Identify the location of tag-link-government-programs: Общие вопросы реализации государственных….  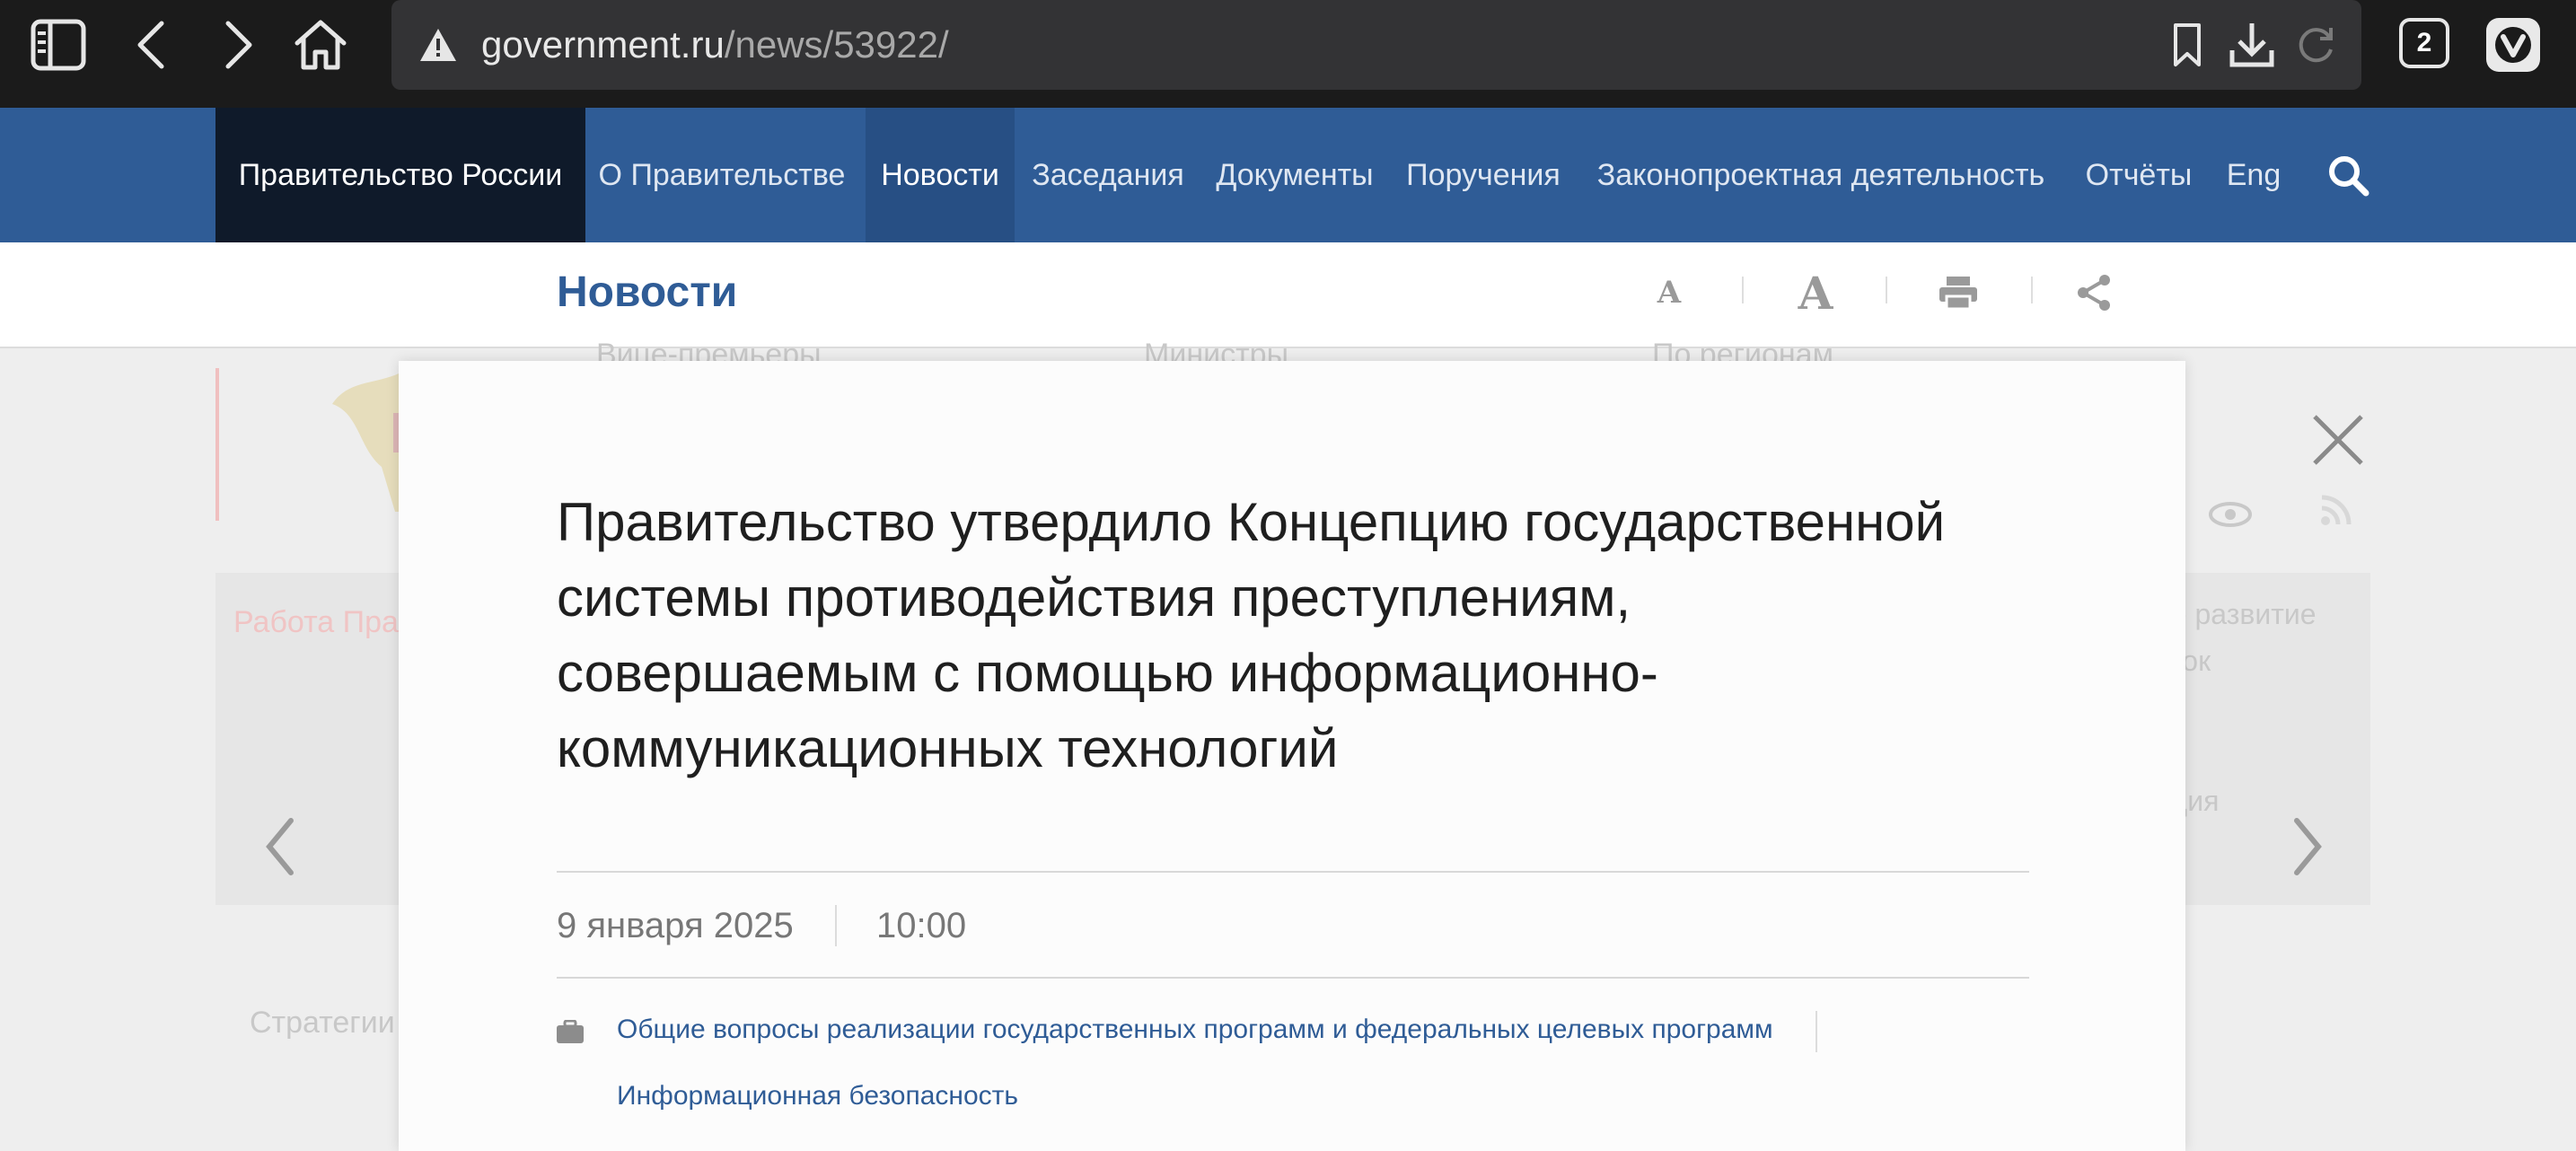
(1195, 1030).